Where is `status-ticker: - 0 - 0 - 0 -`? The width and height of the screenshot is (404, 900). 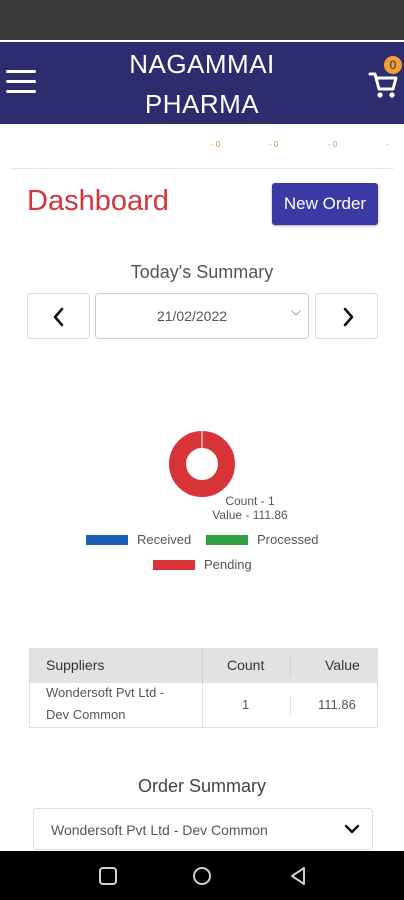
status-ticker: - 0 - 0 - 0 - is located at coordinates (202, 145).